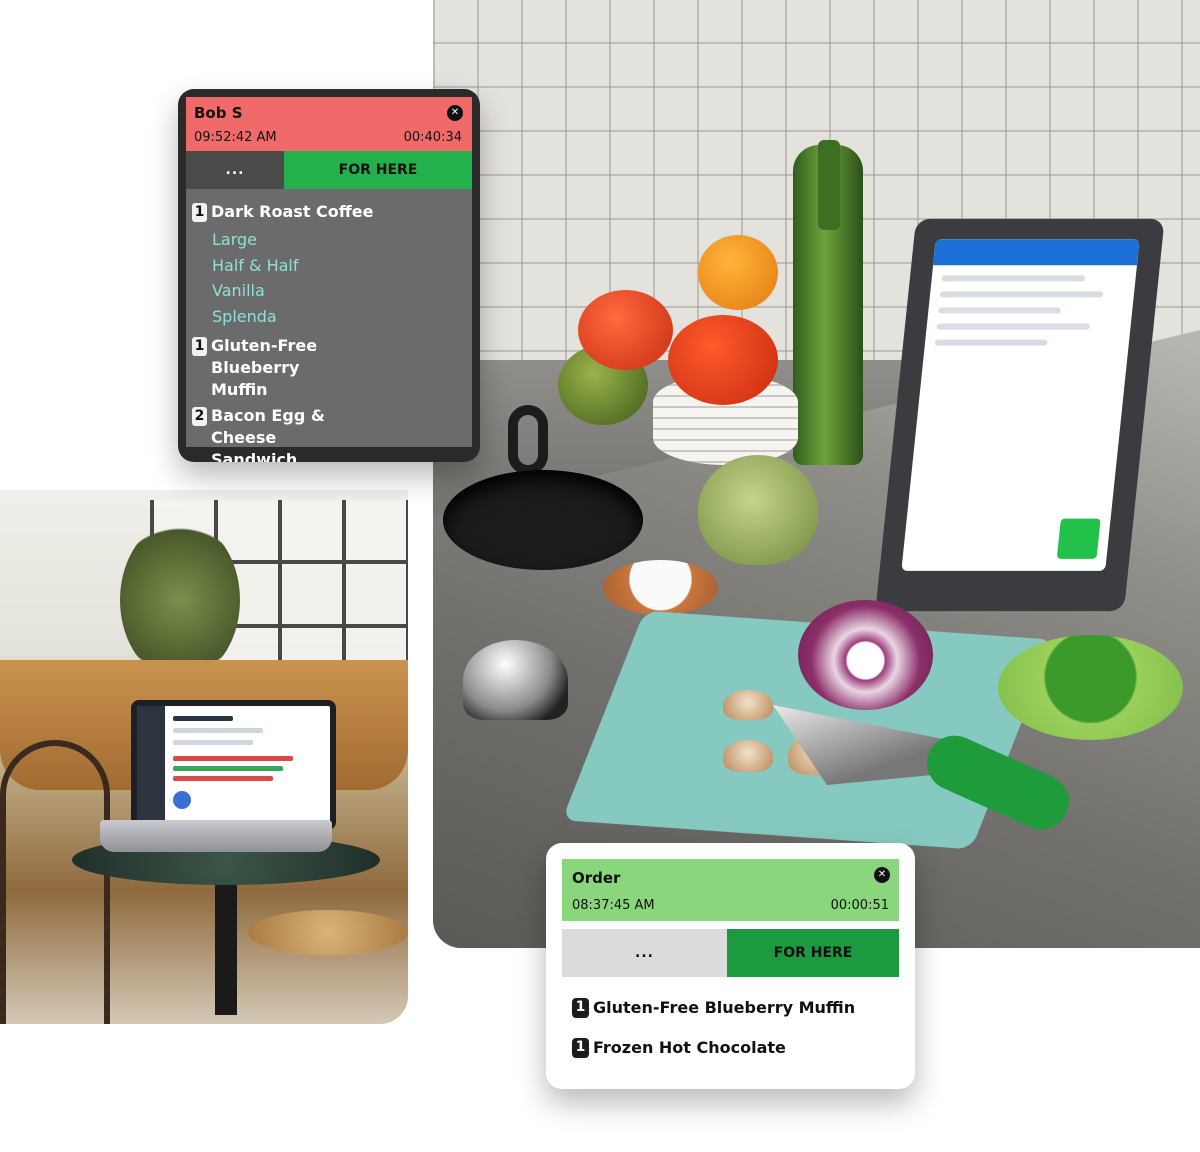 The width and height of the screenshot is (1200, 1152). What do you see at coordinates (255, 265) in the screenshot?
I see `modifier: Half & Half` at bounding box center [255, 265].